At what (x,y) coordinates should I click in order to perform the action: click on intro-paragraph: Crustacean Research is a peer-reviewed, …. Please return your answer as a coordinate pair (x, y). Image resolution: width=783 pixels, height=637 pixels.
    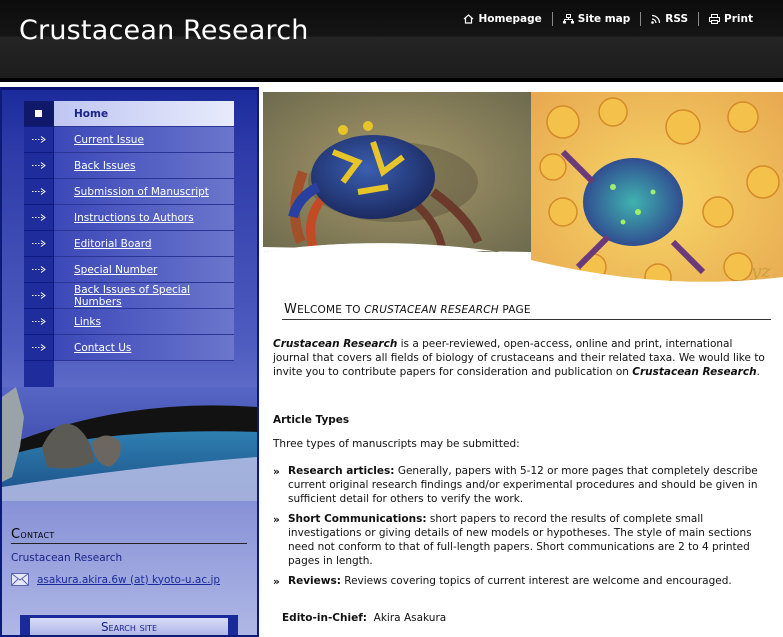
    Looking at the image, I should click on (520, 358).